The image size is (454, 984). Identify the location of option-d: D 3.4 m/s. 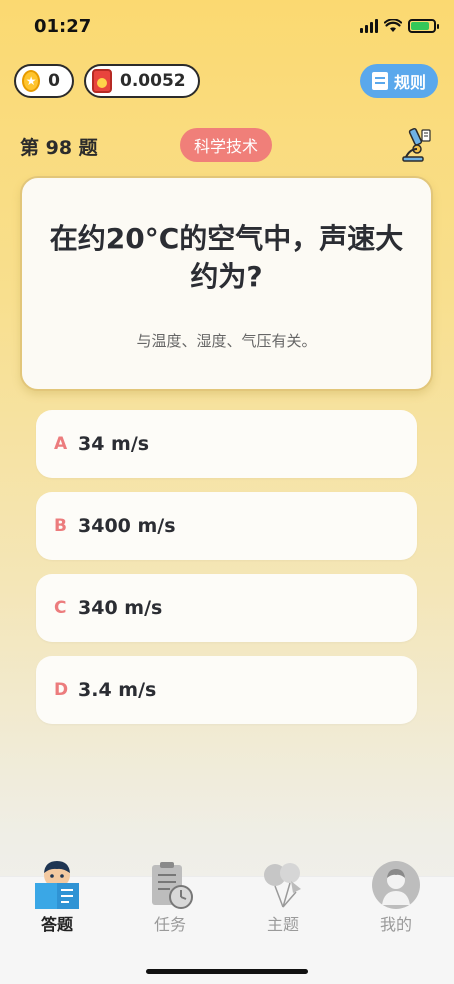
(226, 690).